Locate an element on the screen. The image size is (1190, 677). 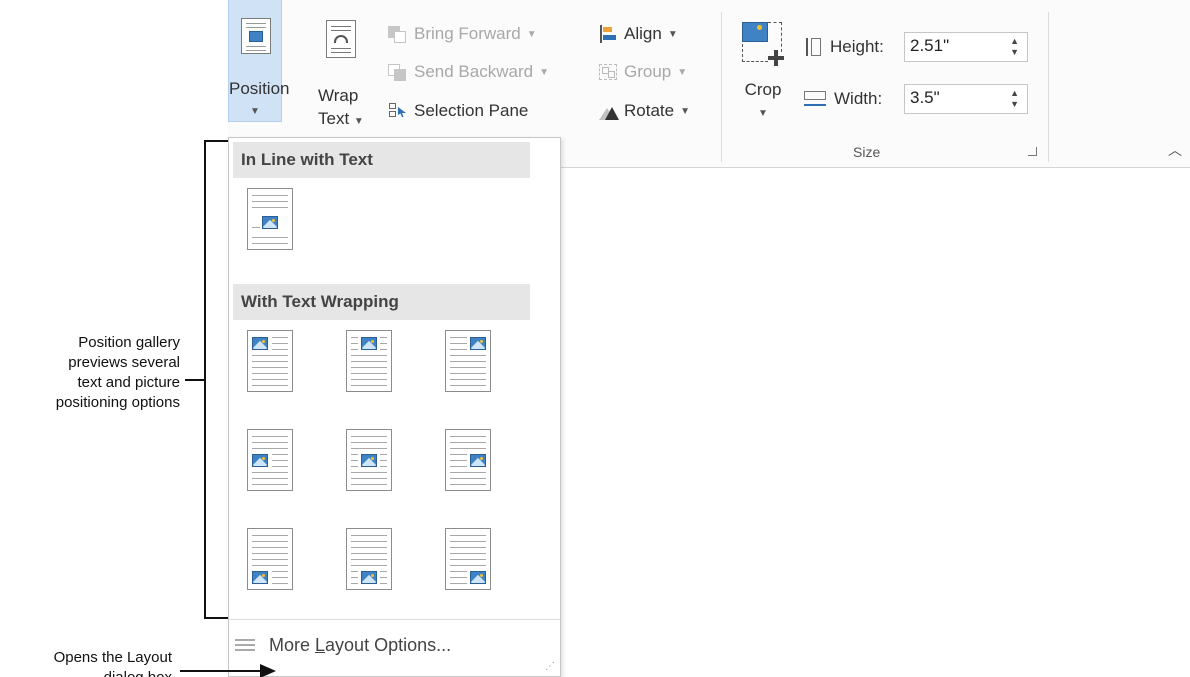
rotate-caret-icon: ▼ is located at coordinates (685, 111).